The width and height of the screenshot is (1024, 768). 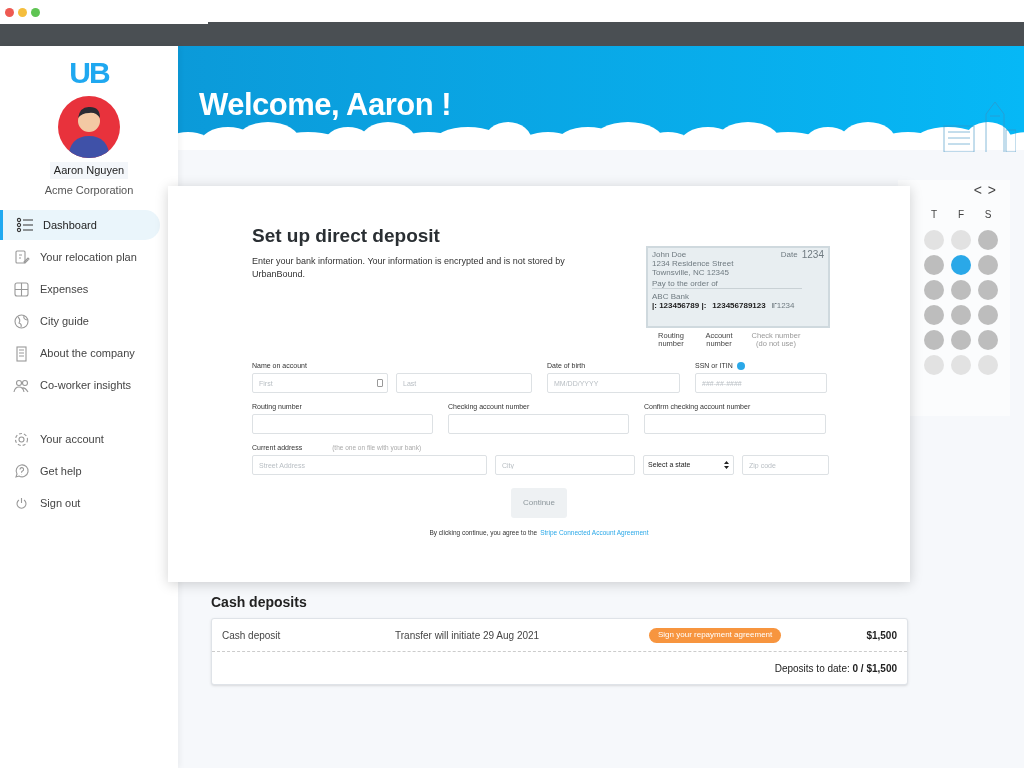 I want to click on check-text: ⑈1234, so click(x=783, y=305).